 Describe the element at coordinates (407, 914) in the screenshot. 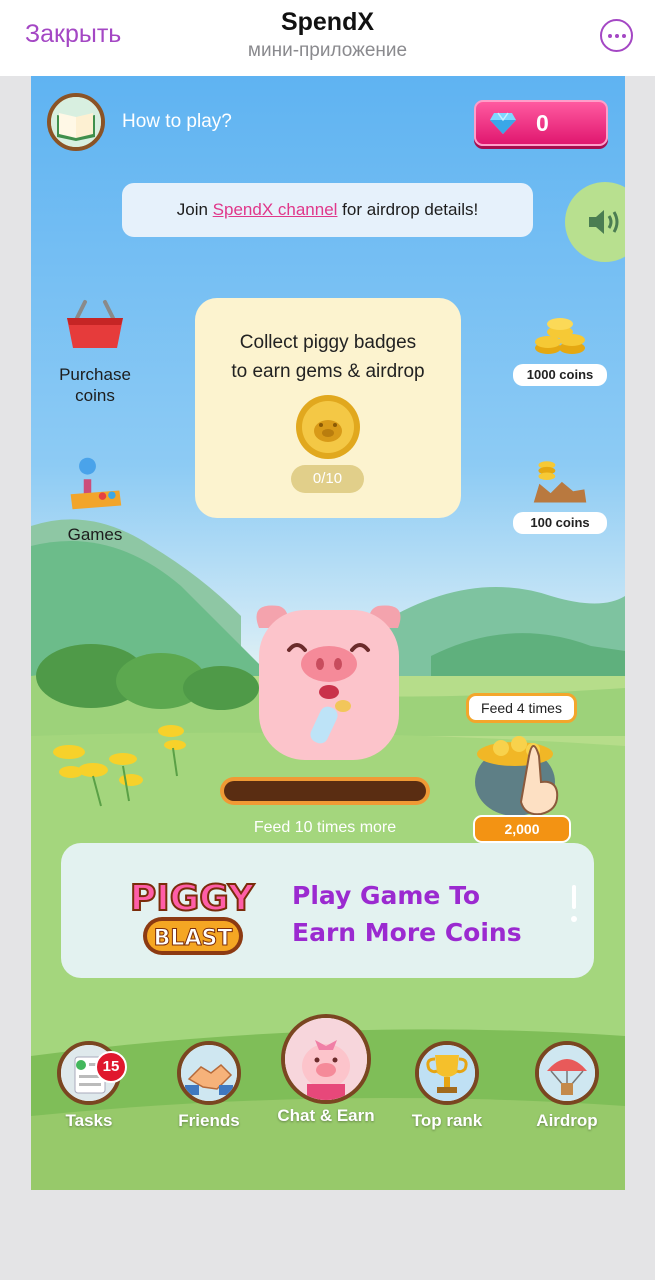

I see `promo-text: Play Game To Earn More Coins` at that location.